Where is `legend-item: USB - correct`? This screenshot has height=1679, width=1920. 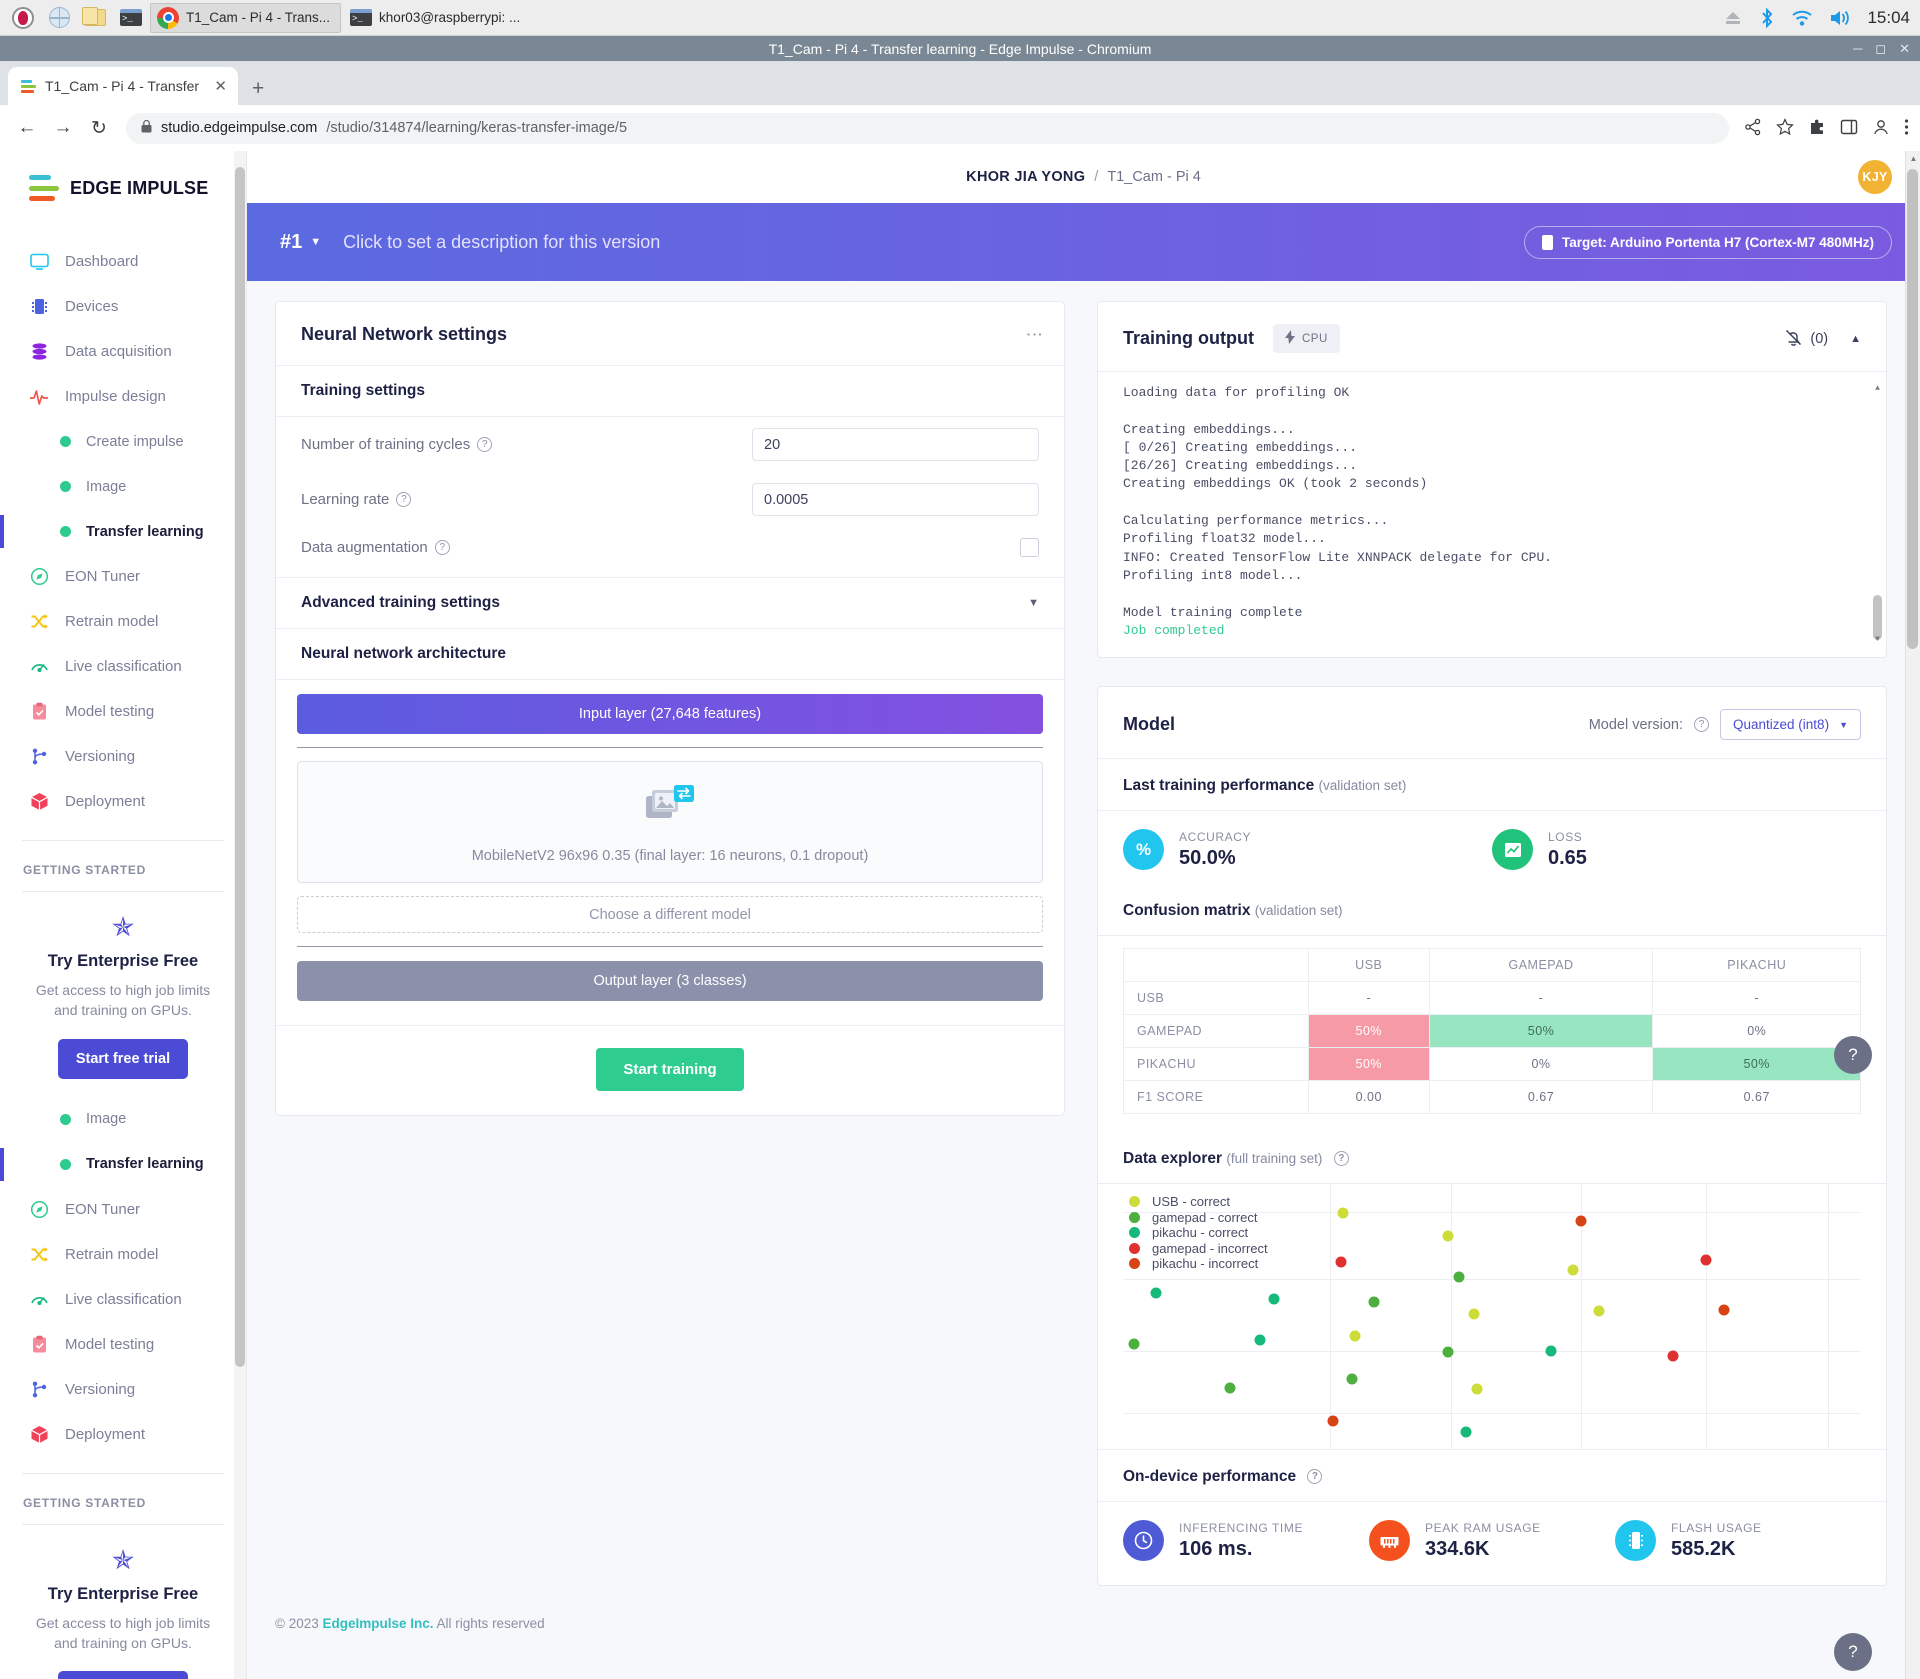 legend-item: USB - correct is located at coordinates (1198, 1202).